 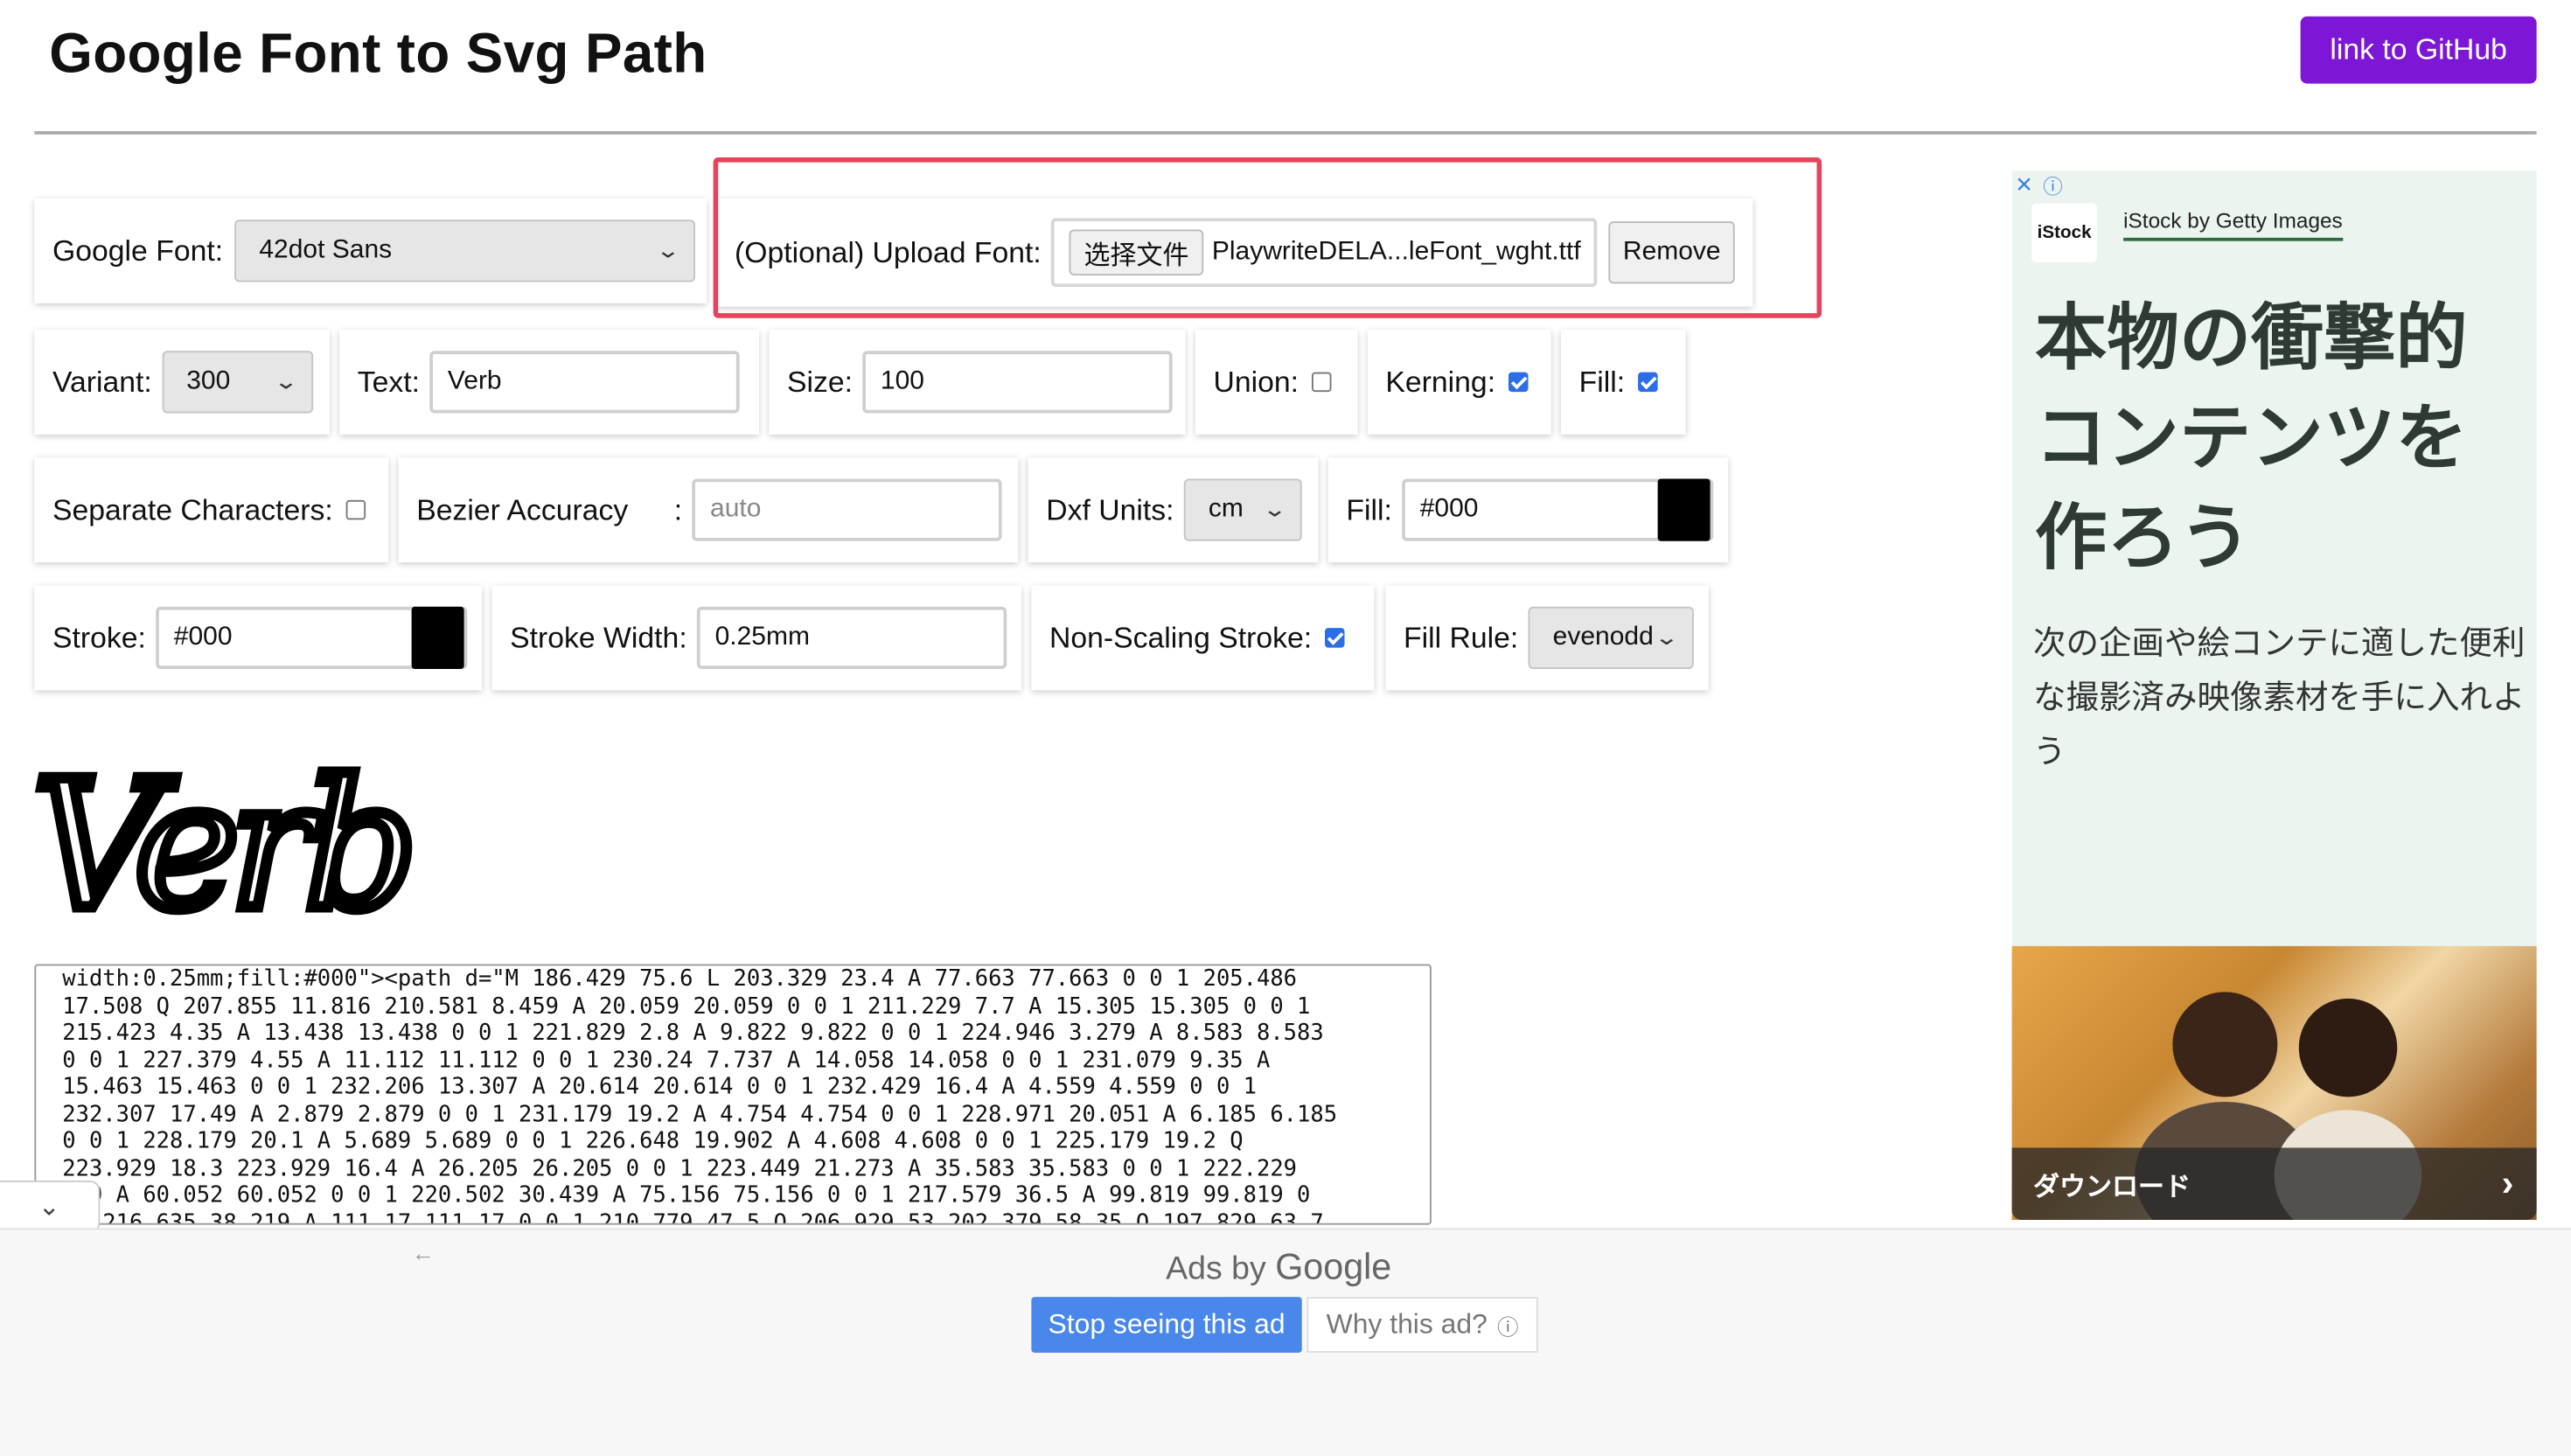 I want to click on why-this-ad-button: Why this ad? ⓘ, so click(x=1422, y=1325).